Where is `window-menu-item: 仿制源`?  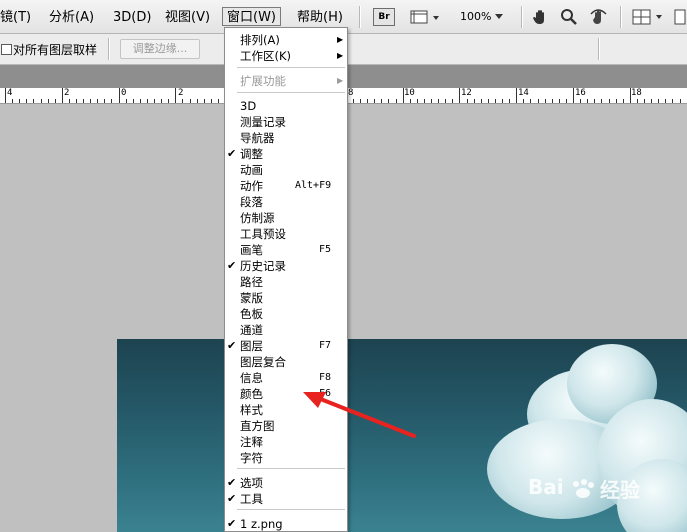
window-menu-item: 仿制源 is located at coordinates (286, 218).